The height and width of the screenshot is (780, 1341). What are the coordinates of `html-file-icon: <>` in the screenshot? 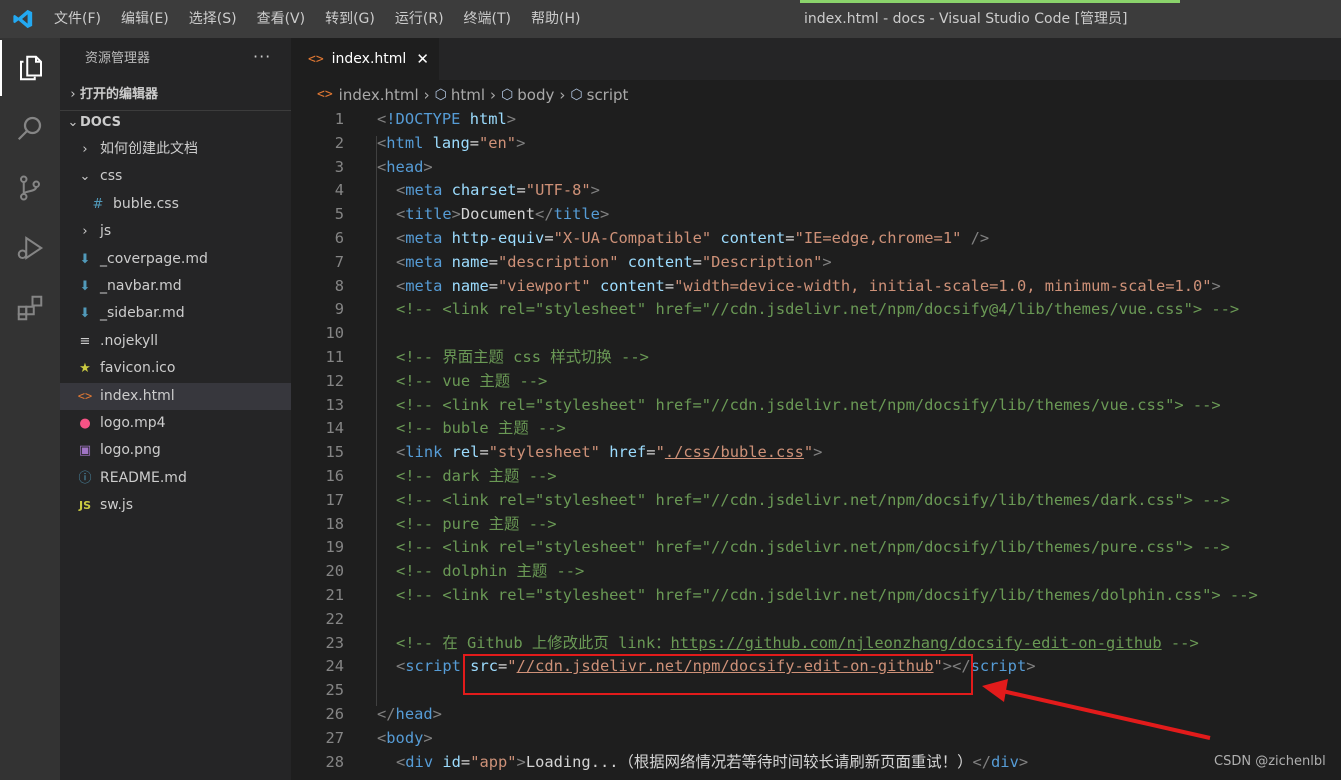 It's located at (316, 59).